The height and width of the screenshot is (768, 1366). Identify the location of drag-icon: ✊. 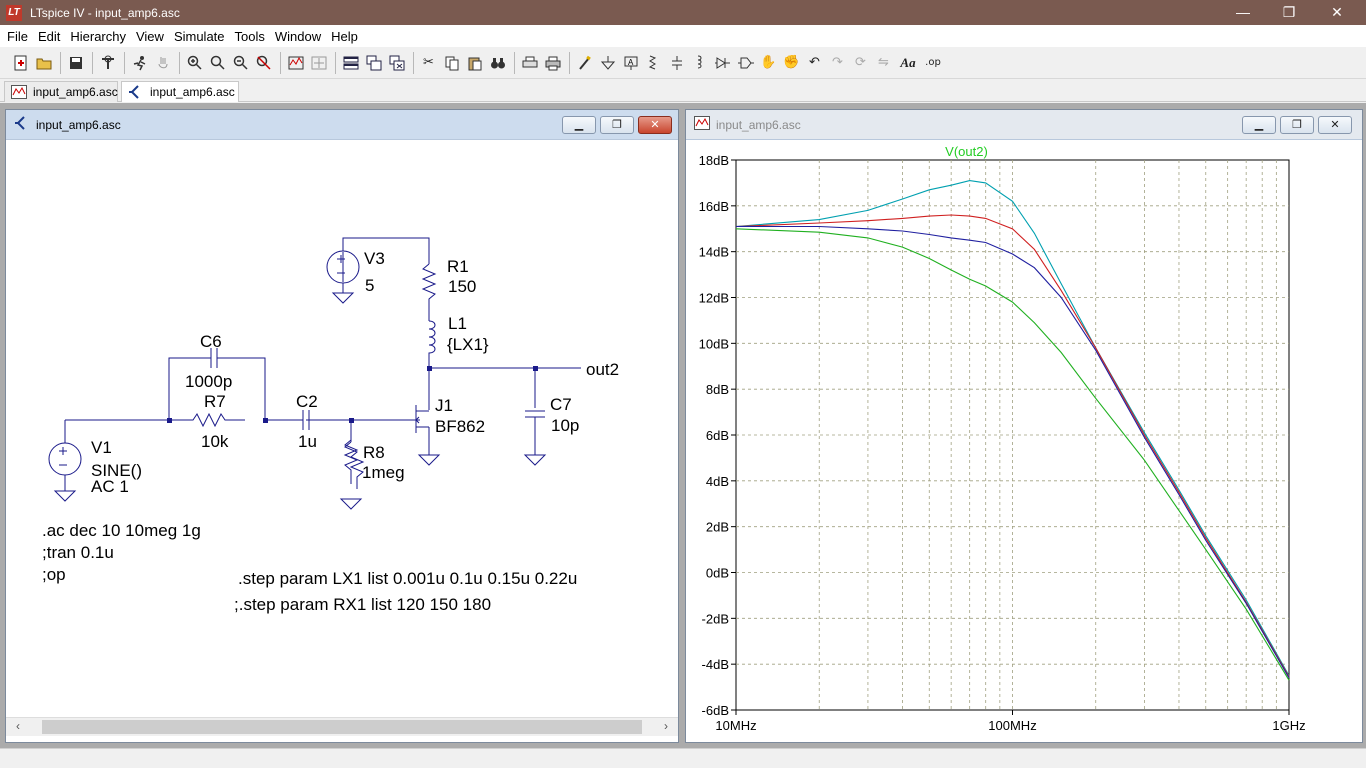
(791, 62).